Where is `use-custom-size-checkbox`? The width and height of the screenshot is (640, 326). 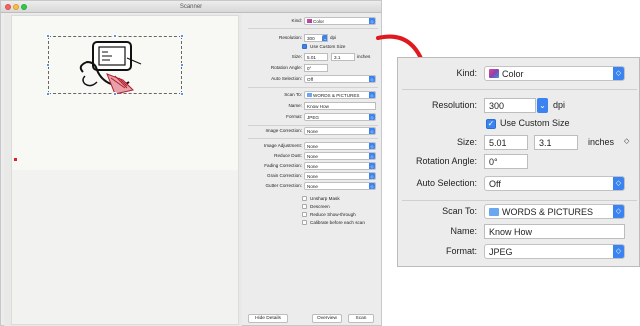 use-custom-size-checkbox is located at coordinates (304, 46).